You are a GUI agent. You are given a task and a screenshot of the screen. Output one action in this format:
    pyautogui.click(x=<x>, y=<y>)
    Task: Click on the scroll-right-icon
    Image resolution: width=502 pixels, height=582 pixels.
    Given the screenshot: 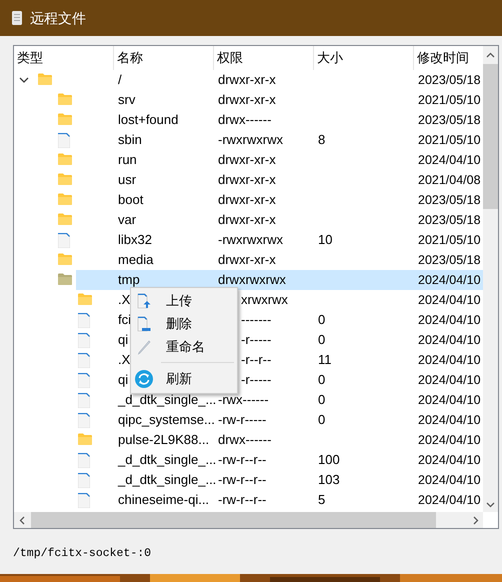 What is the action you would take?
    pyautogui.click(x=476, y=520)
    